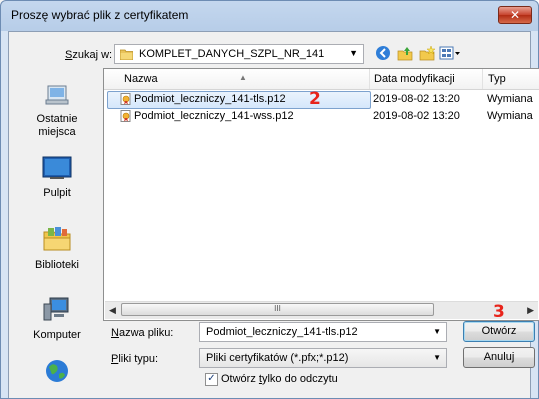 The width and height of the screenshot is (539, 399). What do you see at coordinates (135, 359) in the screenshot?
I see `filetype-label: Pliki typu:` at bounding box center [135, 359].